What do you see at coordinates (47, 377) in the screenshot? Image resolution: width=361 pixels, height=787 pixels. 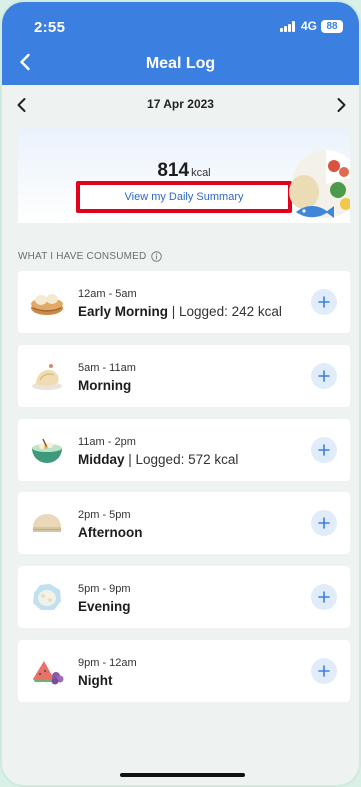 I see `bread-icon` at bounding box center [47, 377].